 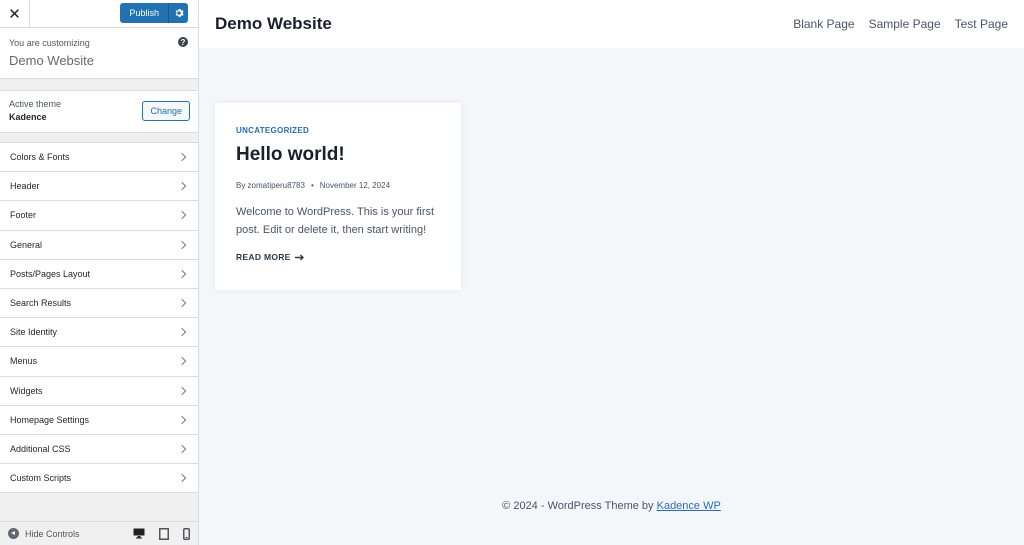 What do you see at coordinates (23, 215) in the screenshot?
I see `section-label: Footer` at bounding box center [23, 215].